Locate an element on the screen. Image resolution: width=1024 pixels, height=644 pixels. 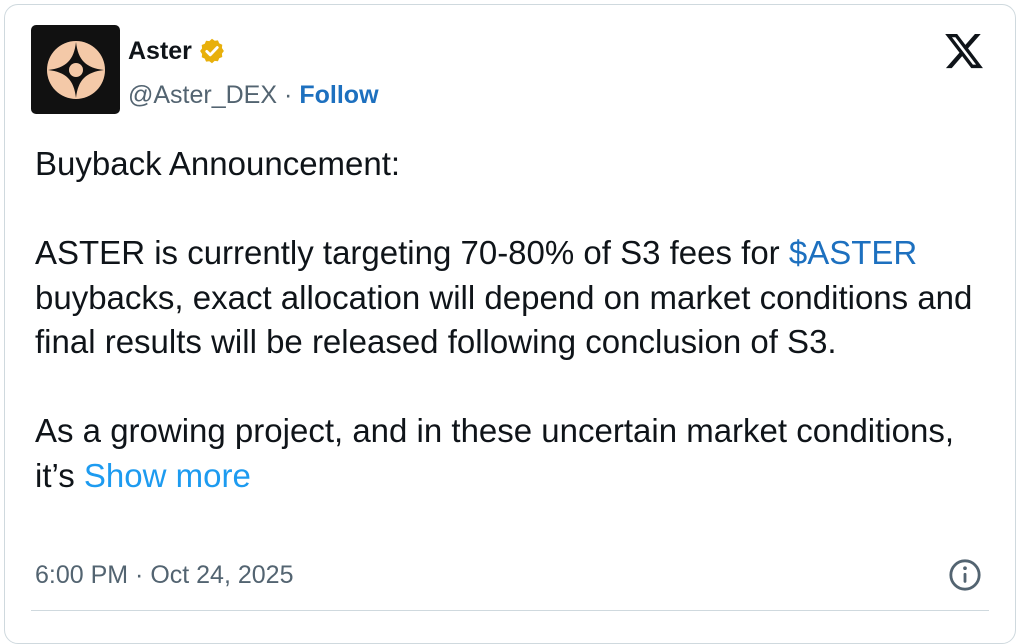
tweet-line-heading: Buyback Announcement: is located at coordinates (218, 163).